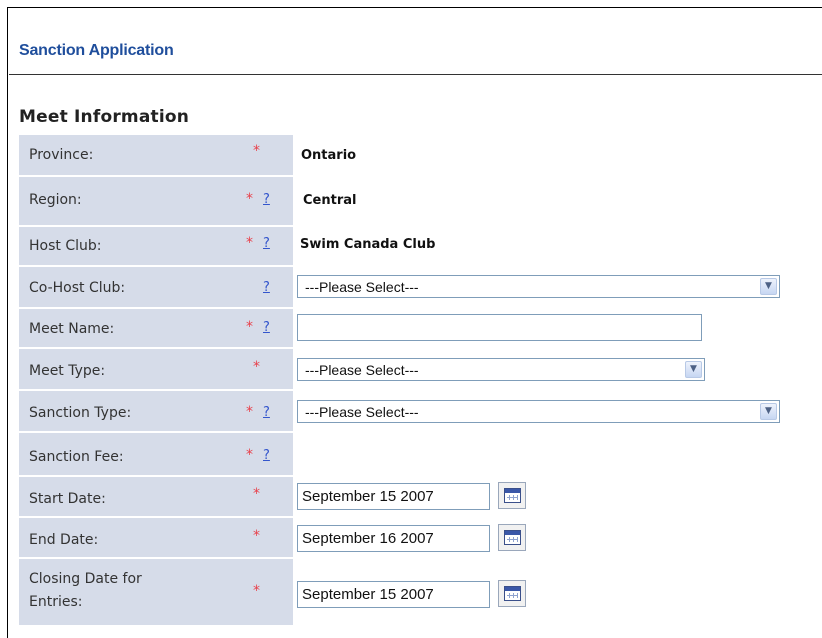 Image resolution: width=822 pixels, height=638 pixels. I want to click on meet-name-row: Meet Name: * ?, so click(419, 328).